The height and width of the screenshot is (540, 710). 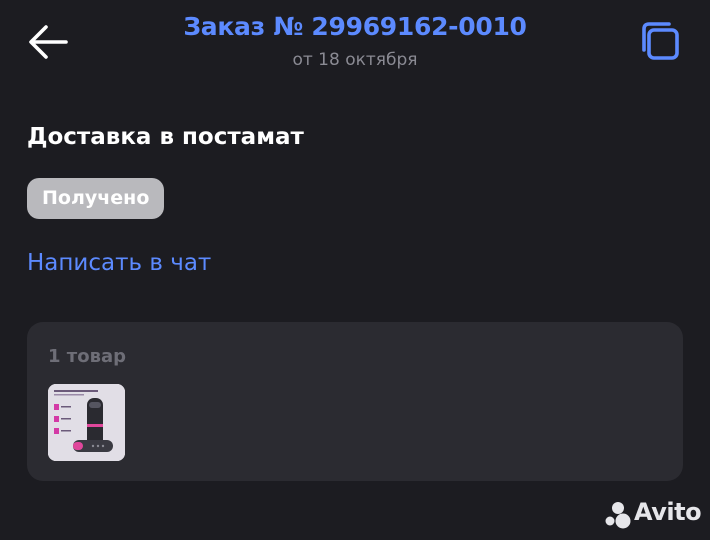 I want to click on items-count-label: 1 товар, so click(x=87, y=356).